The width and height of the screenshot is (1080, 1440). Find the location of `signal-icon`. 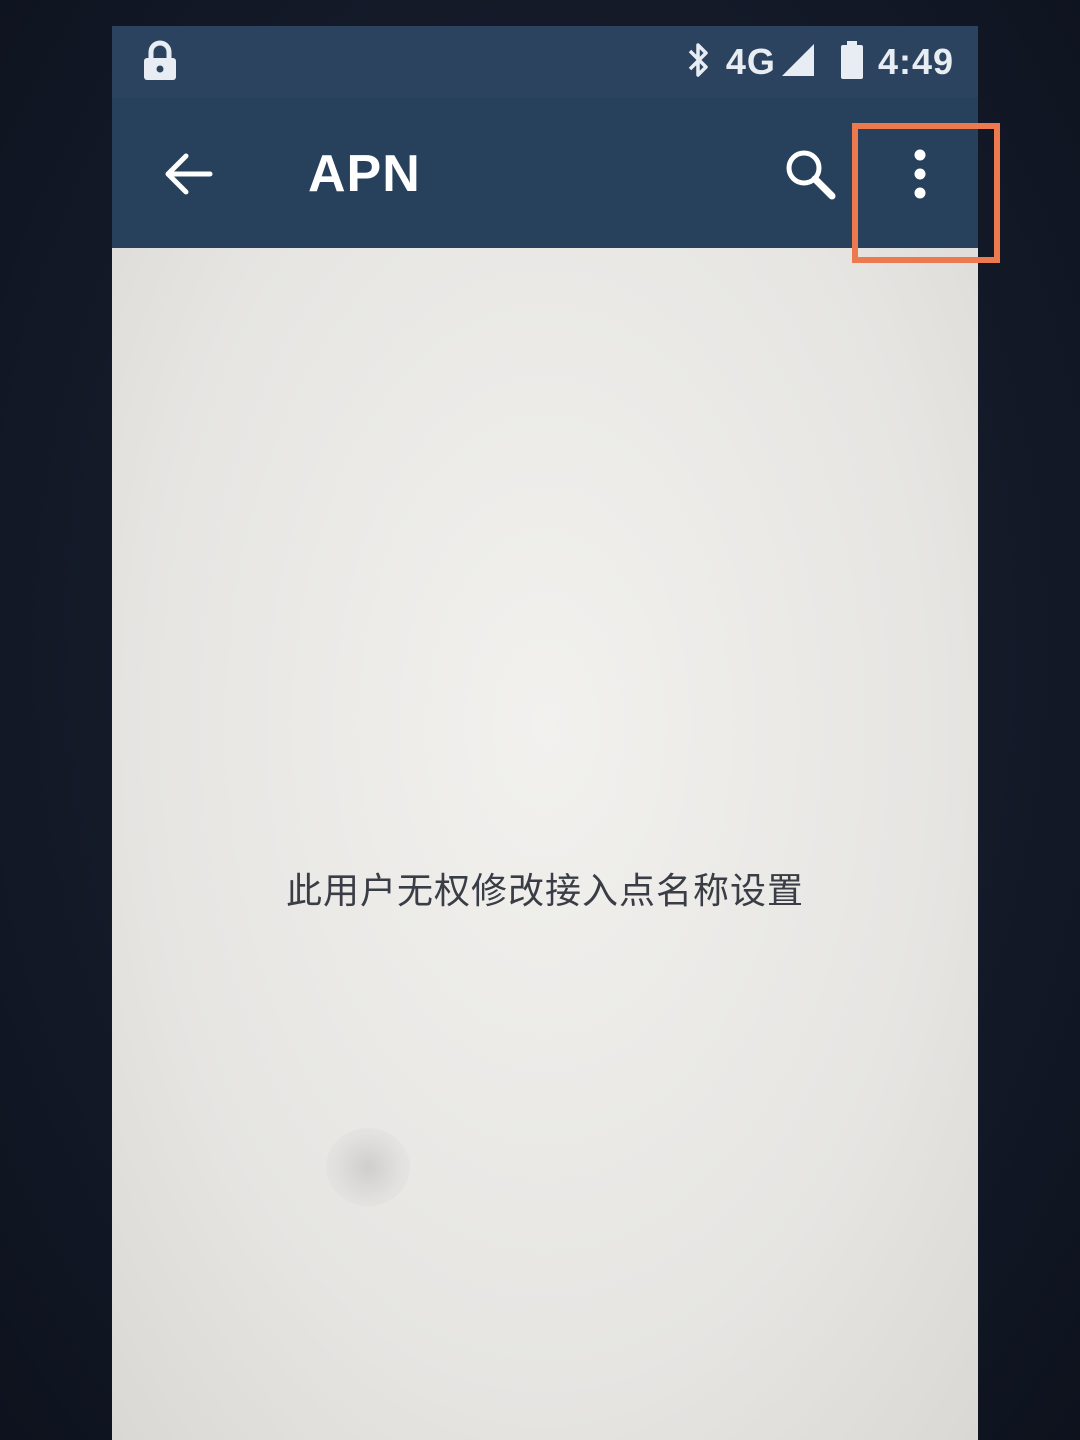

signal-icon is located at coordinates (798, 62).